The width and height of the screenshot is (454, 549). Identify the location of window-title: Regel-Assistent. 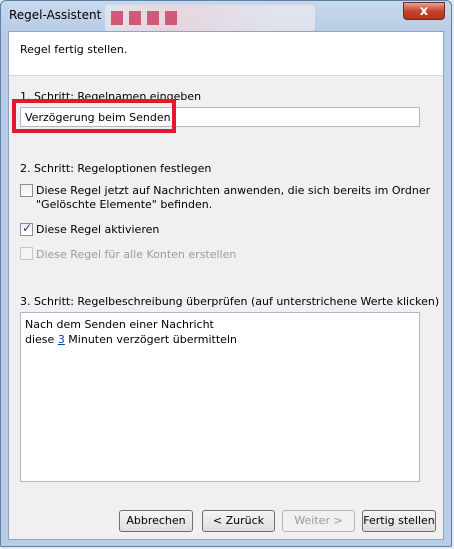
(55, 15).